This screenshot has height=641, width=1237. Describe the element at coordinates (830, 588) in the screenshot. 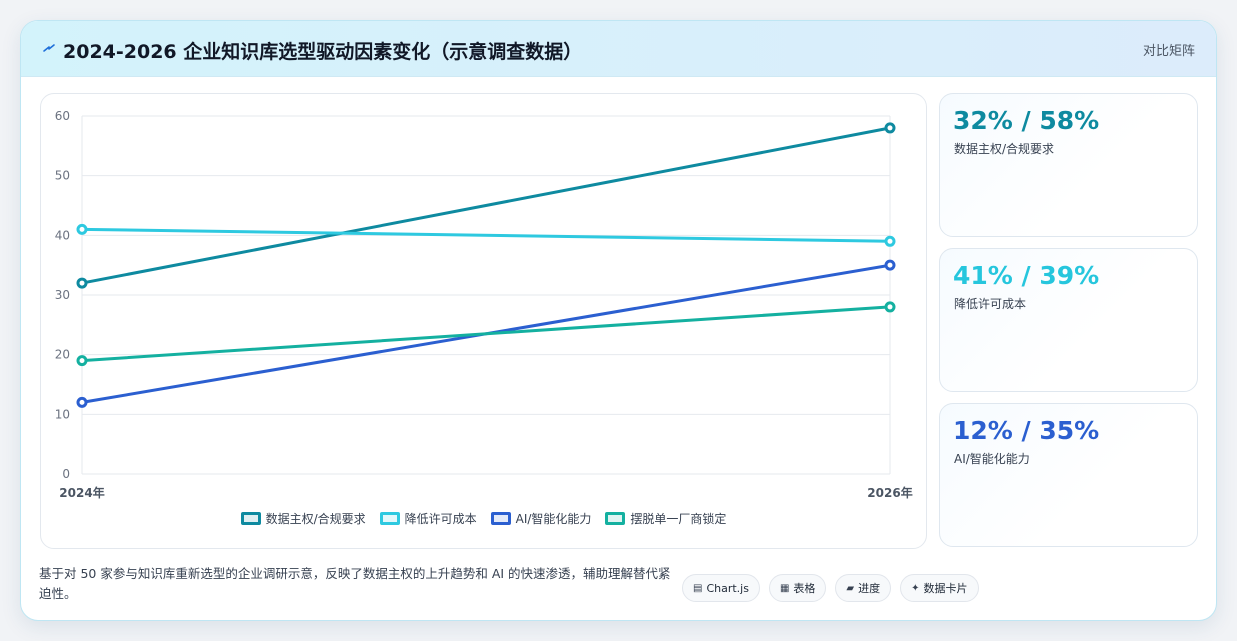

I see `view-chips: ▤ Chart.js ▦ 表格 ▰ 进度 ✦ 数据卡片` at that location.